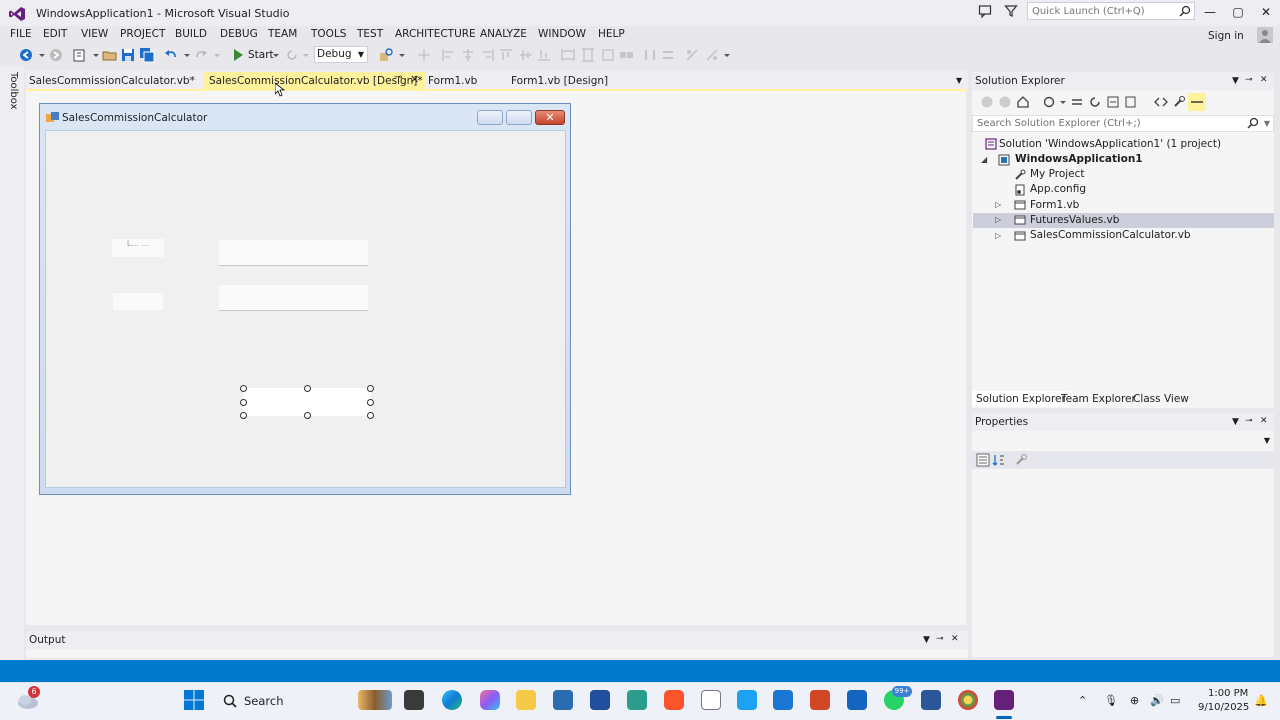  Describe the element at coordinates (1098, 399) in the screenshot. I see `tab-team-explorer: Team Explorer` at that location.